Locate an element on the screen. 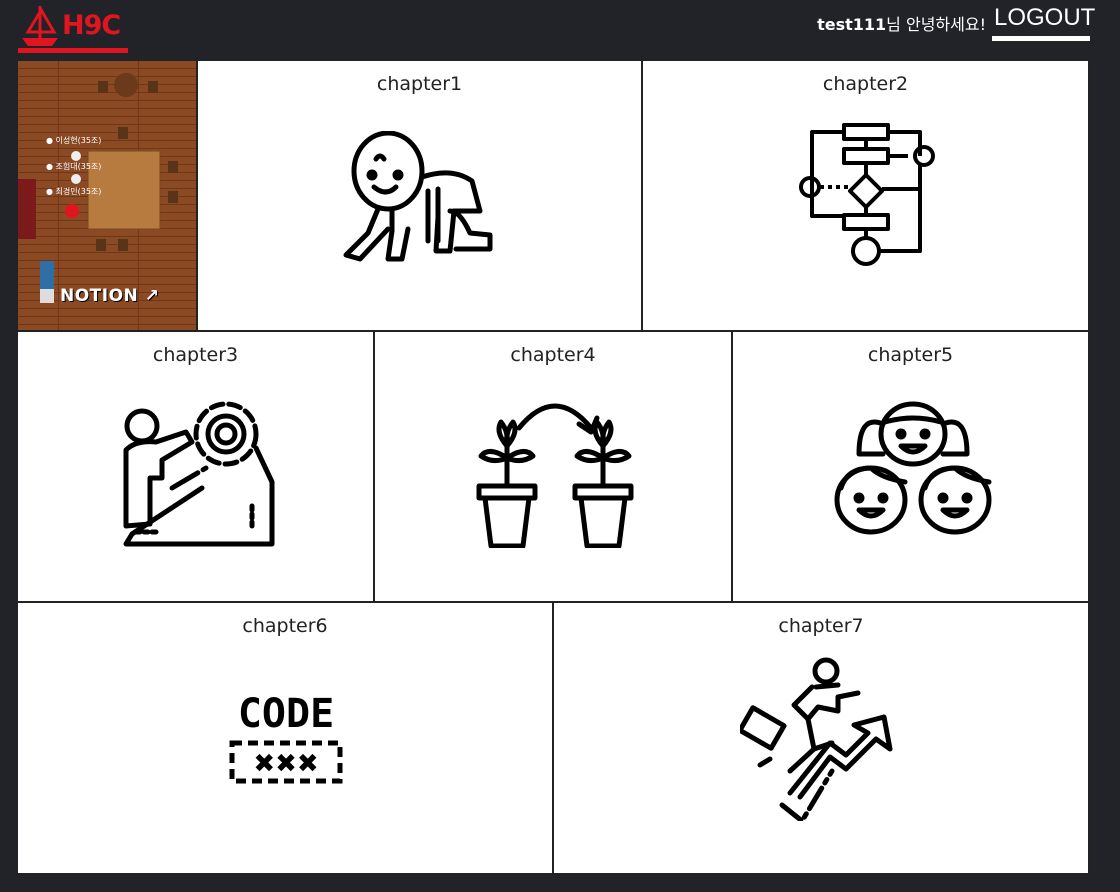 This screenshot has height=892, width=1120. brand-name: H9C is located at coordinates (91, 25).